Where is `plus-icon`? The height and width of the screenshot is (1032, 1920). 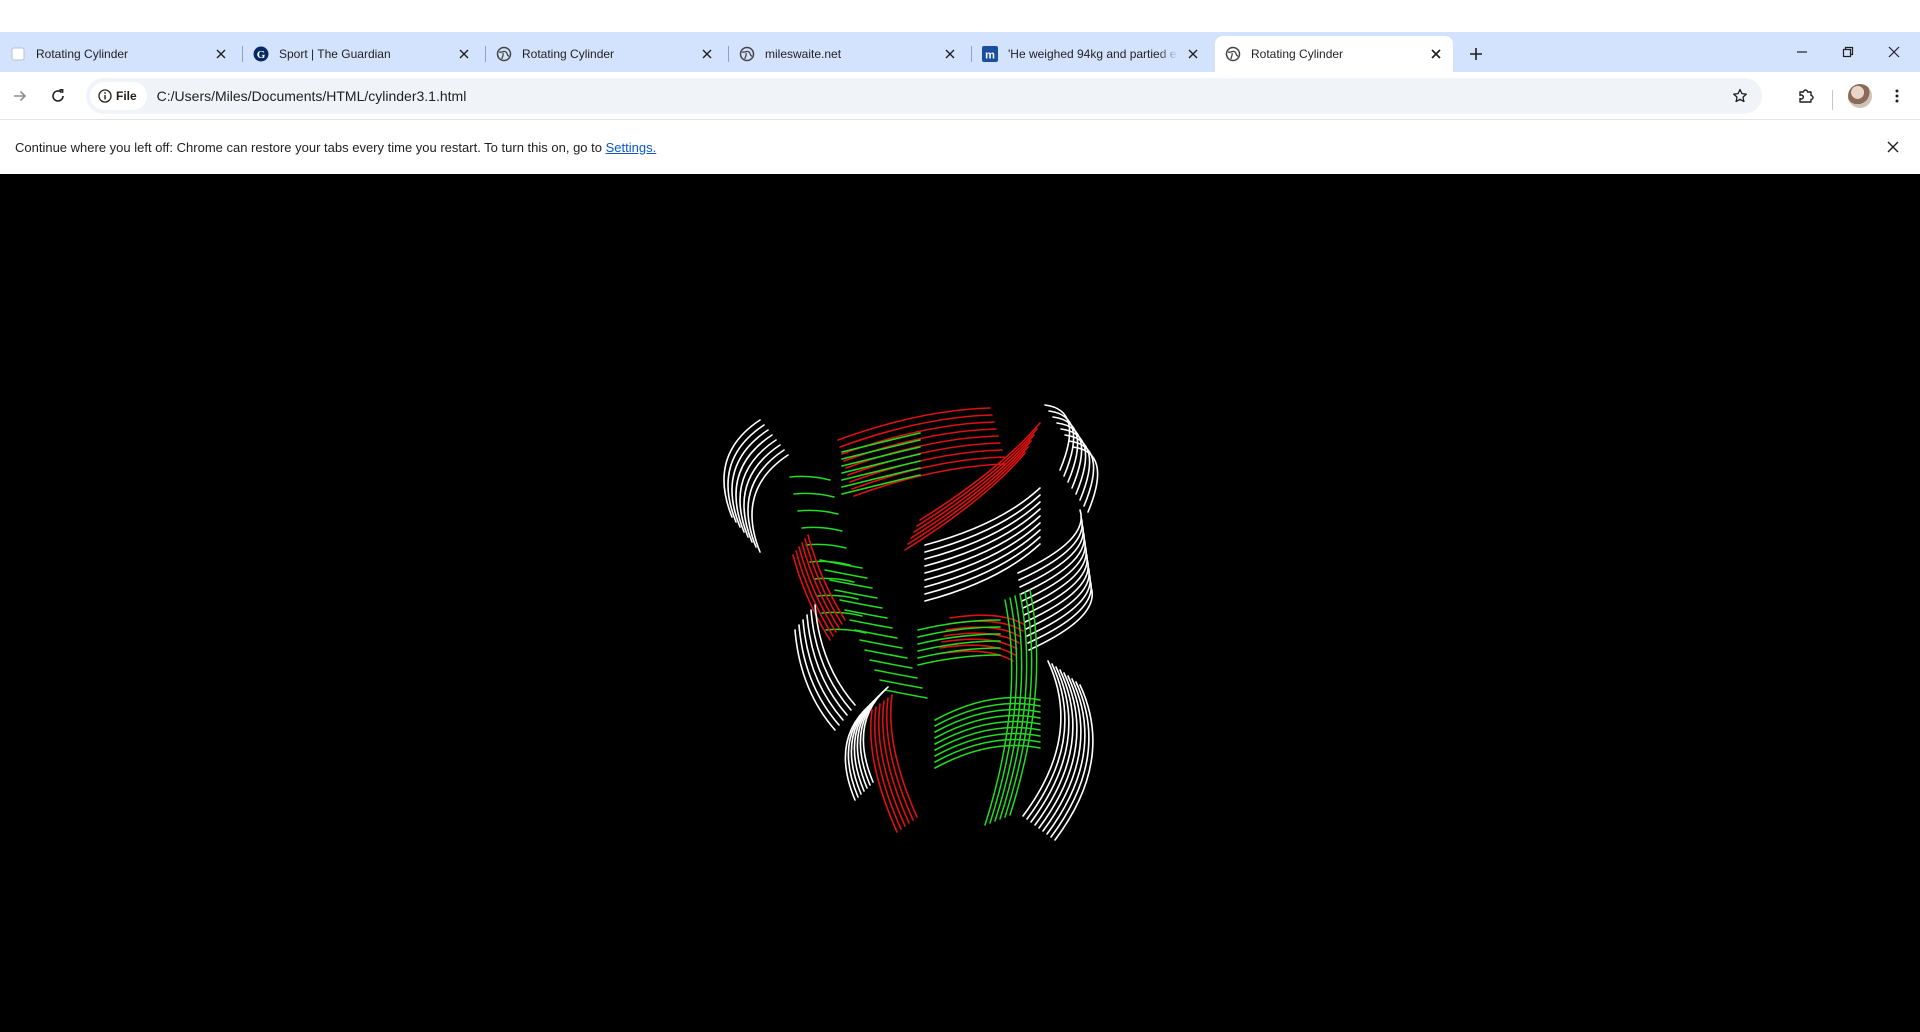 plus-icon is located at coordinates (1476, 54).